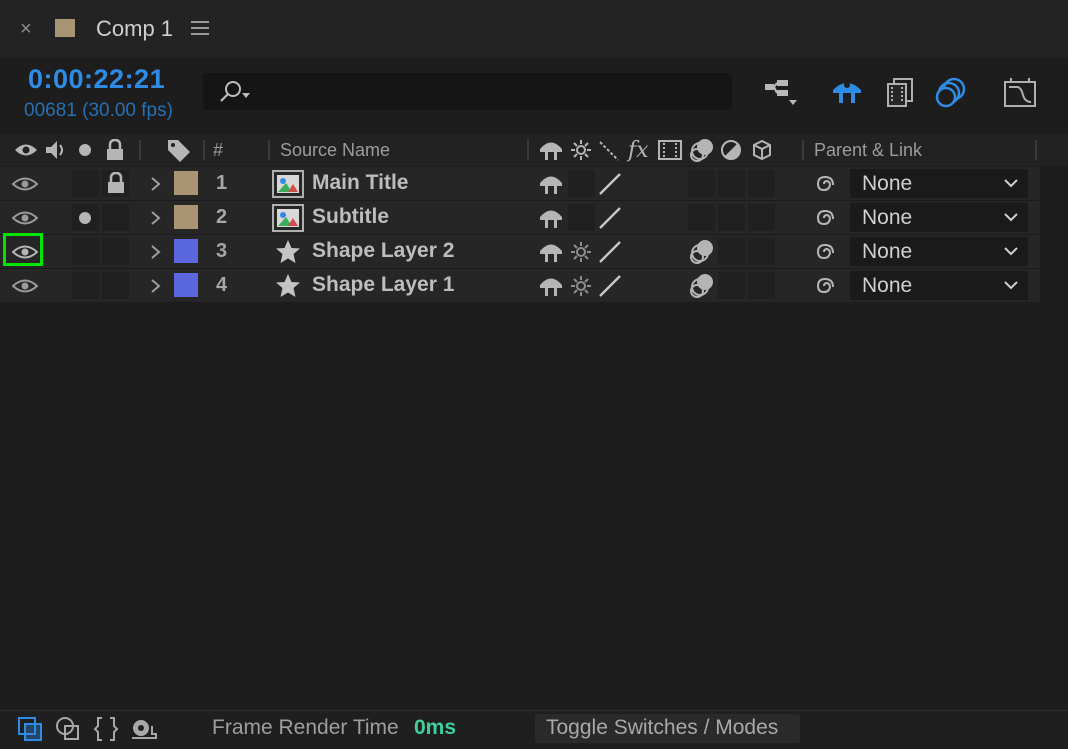  Describe the element at coordinates (900, 92) in the screenshot. I see `frame-blending-icon` at that location.